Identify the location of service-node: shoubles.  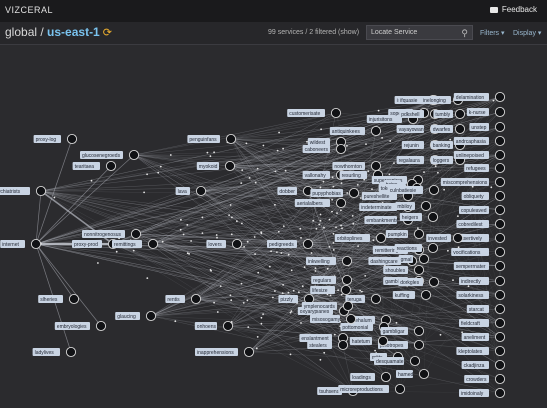
(404, 270).